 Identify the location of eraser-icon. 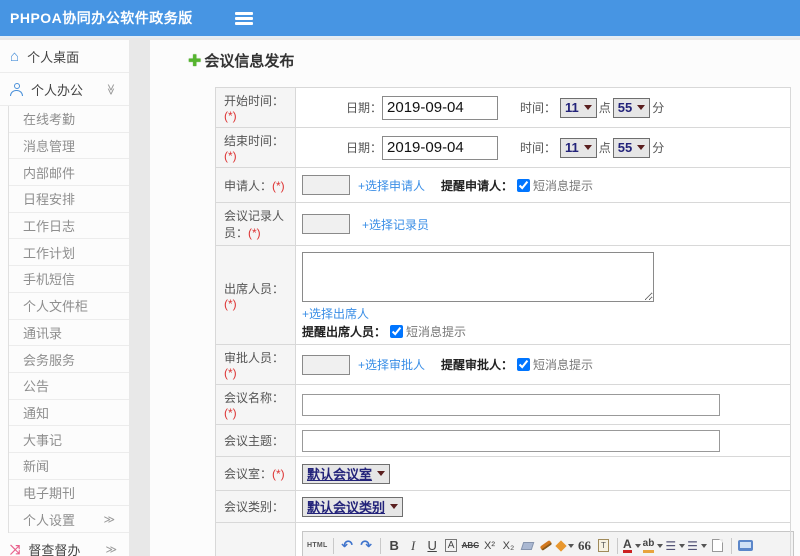
(527, 545).